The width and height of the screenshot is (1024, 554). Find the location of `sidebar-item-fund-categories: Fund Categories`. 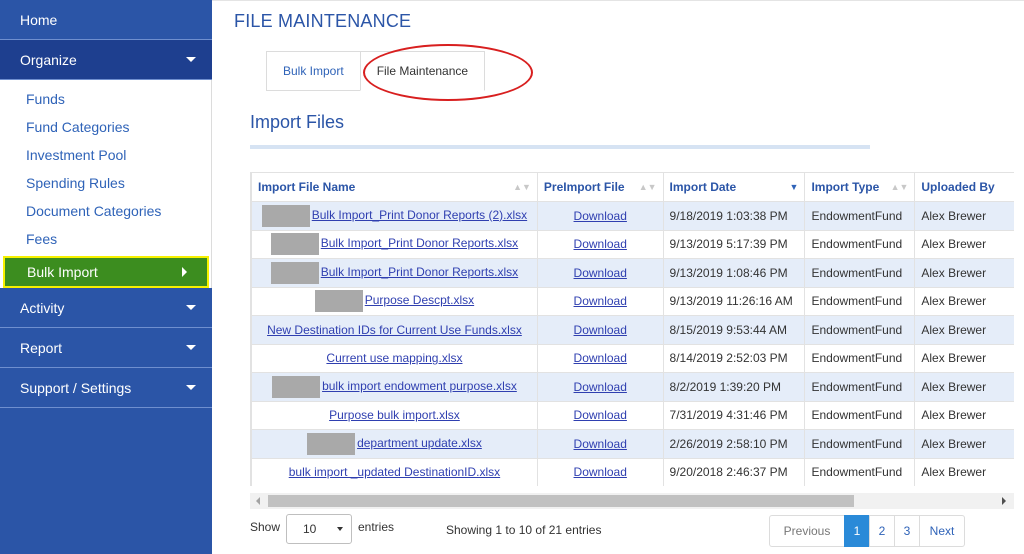

sidebar-item-fund-categories: Fund Categories is located at coordinates (105, 130).